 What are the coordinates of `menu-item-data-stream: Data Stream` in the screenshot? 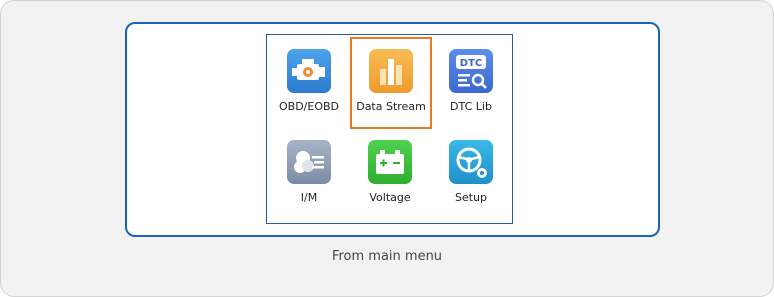 It's located at (391, 83).